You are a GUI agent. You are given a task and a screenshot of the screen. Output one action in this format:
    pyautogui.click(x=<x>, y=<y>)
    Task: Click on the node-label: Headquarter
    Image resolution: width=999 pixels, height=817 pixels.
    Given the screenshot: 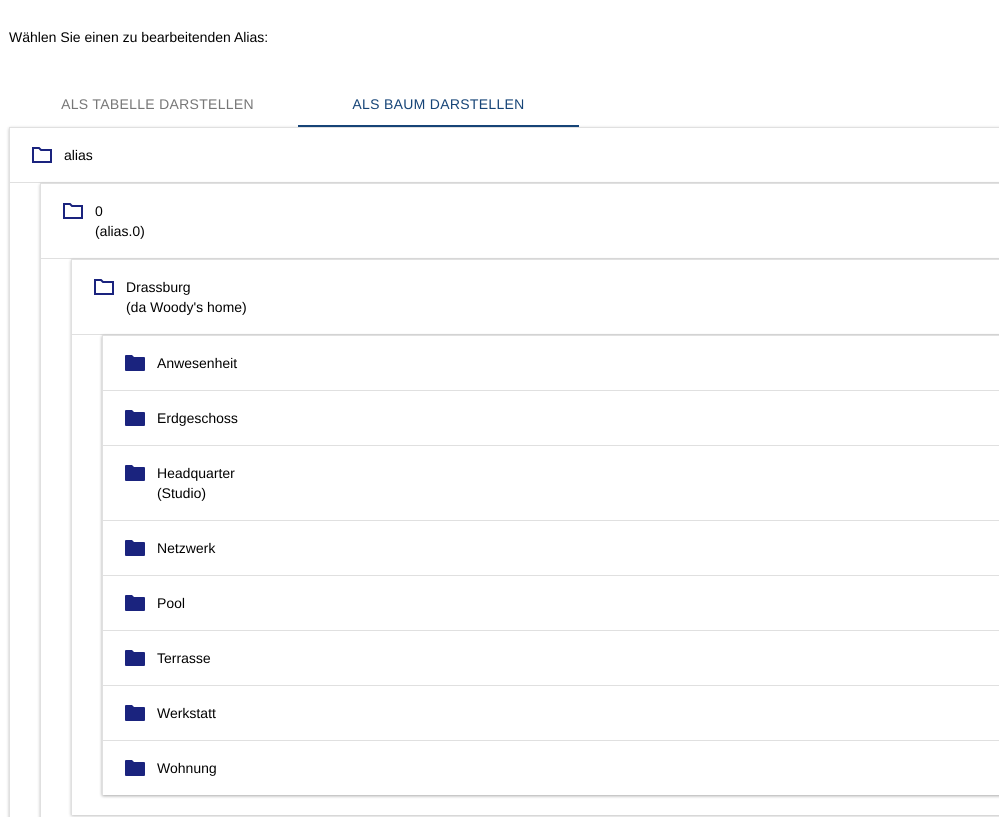 What is the action you would take?
    pyautogui.click(x=196, y=473)
    